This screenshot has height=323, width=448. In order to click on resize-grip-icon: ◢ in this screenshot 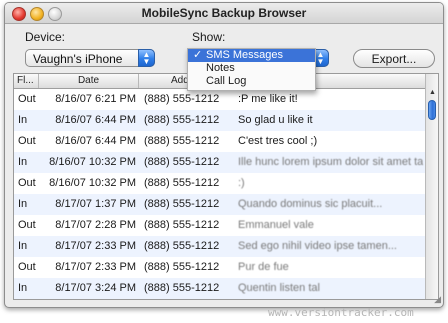, I will do `click(437, 299)`.